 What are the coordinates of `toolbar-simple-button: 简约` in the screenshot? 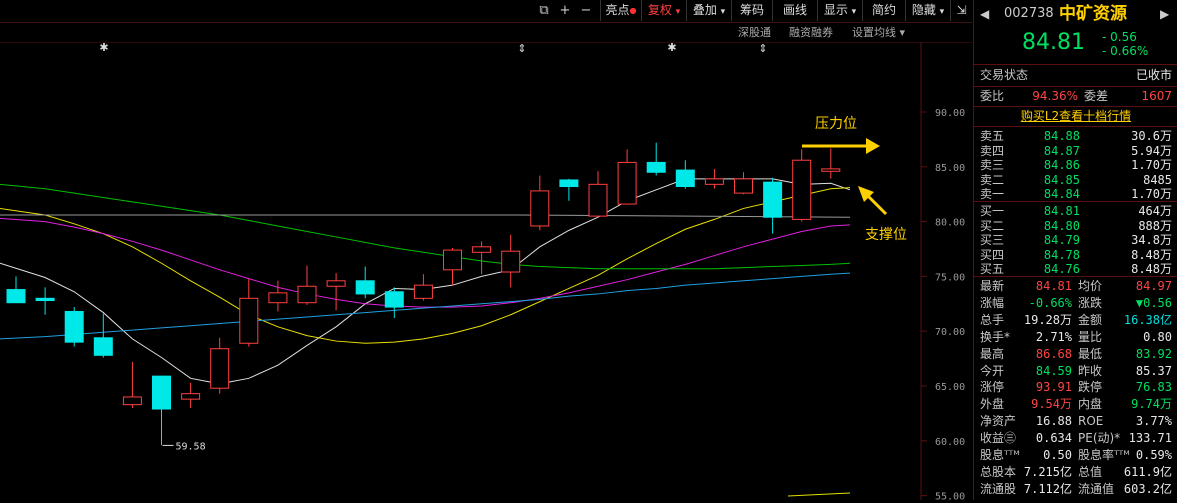 It's located at (883, 10).